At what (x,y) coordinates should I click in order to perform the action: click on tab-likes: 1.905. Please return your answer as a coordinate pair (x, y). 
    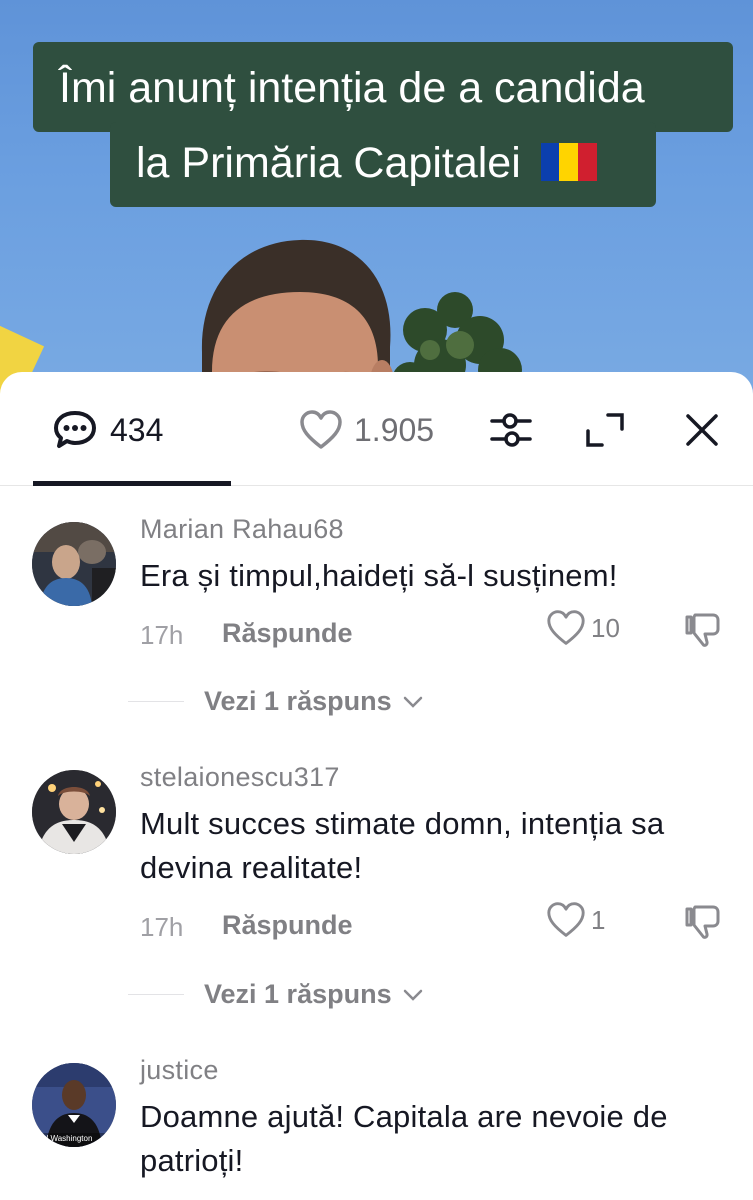
    Looking at the image, I should click on (366, 430).